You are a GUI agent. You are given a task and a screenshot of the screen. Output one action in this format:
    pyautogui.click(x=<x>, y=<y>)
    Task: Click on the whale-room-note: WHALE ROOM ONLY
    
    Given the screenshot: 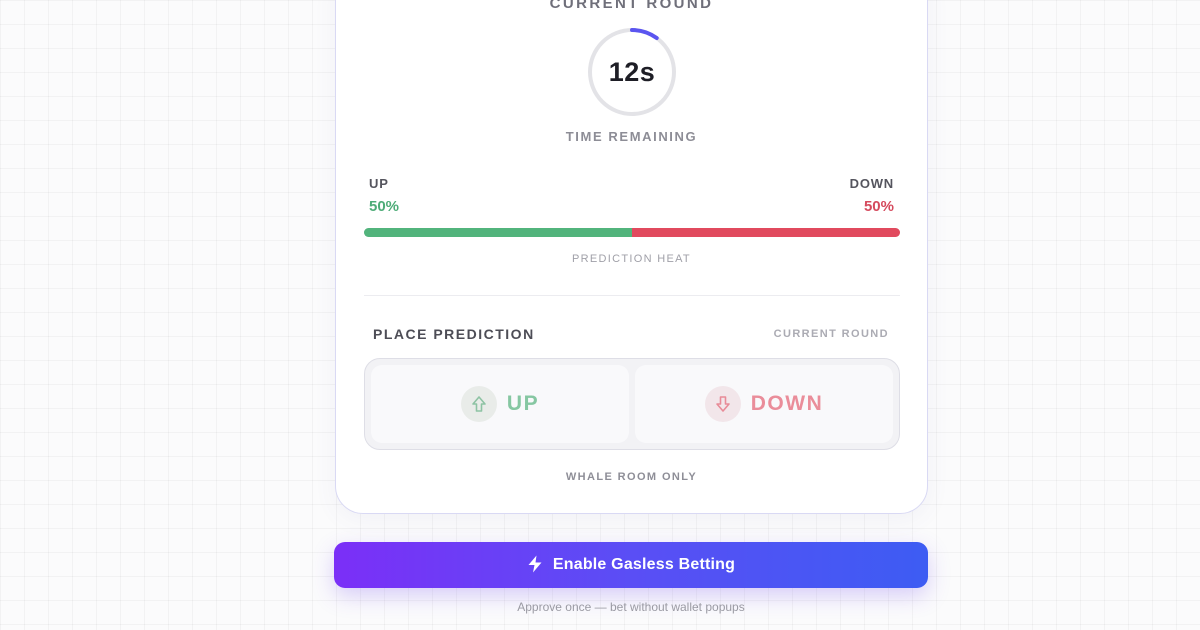 What is the action you would take?
    pyautogui.click(x=631, y=477)
    